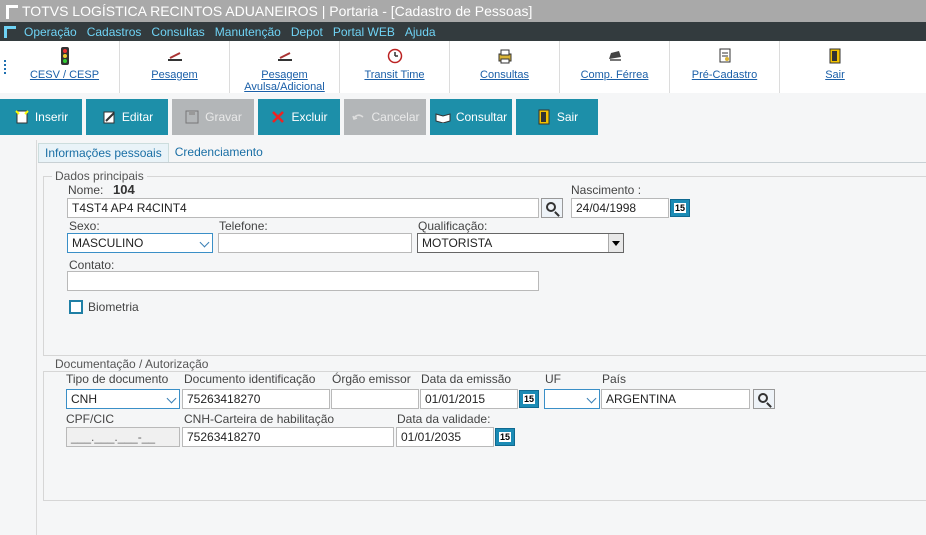  Describe the element at coordinates (505, 56) in the screenshot. I see `printer-icon` at that location.